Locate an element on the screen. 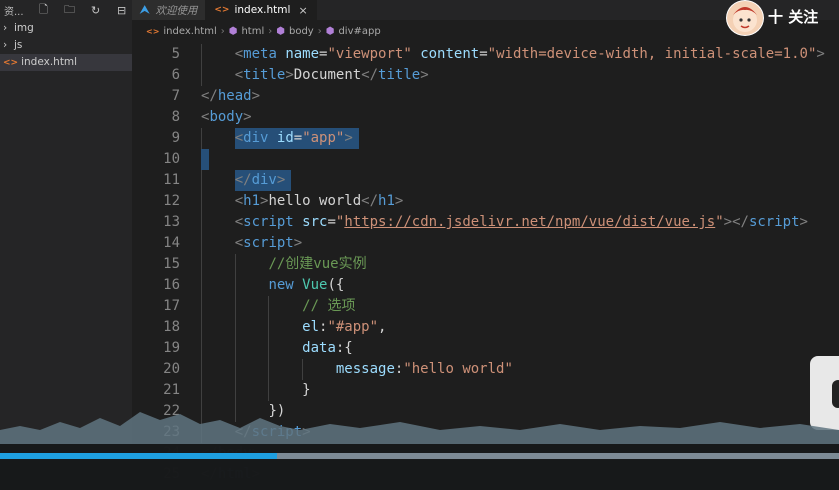 Image resolution: width=839 pixels, height=490 pixels. code-token: "width=device-width, initial-scale=1.0" is located at coordinates (652, 54).